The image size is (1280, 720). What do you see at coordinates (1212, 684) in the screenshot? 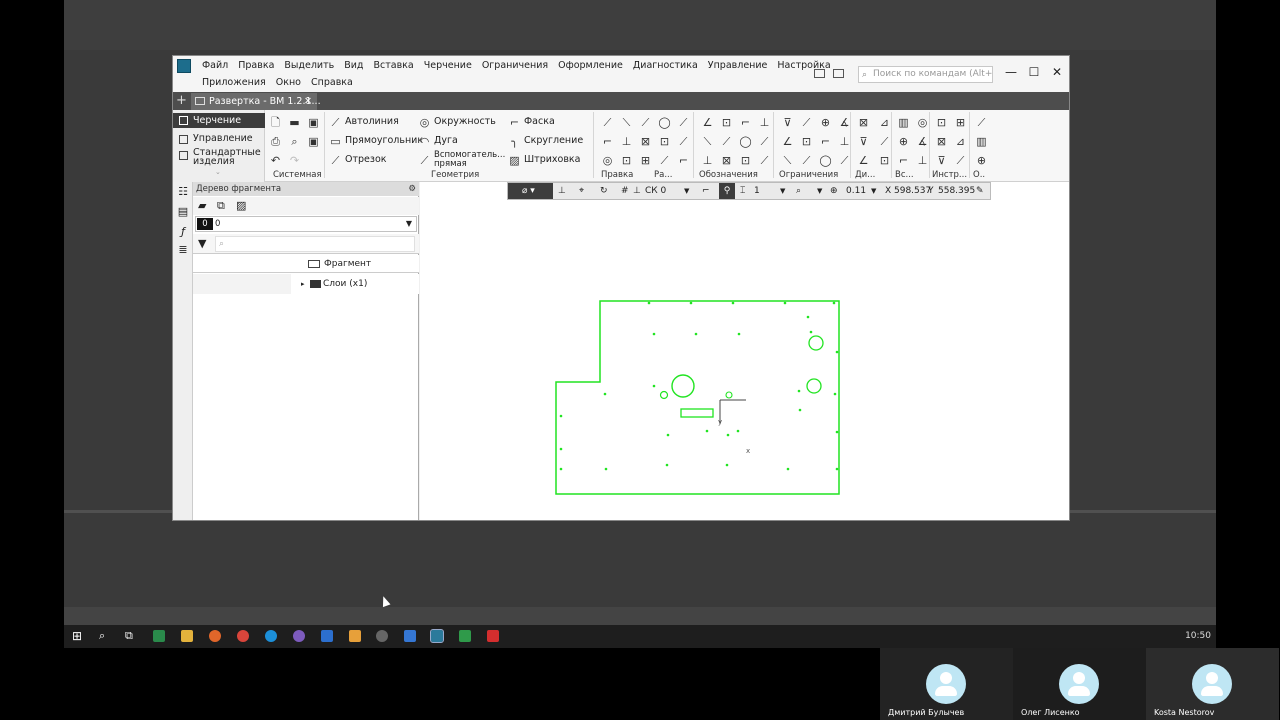
I see `participant-tile: Kosta Nestorov` at bounding box center [1212, 684].